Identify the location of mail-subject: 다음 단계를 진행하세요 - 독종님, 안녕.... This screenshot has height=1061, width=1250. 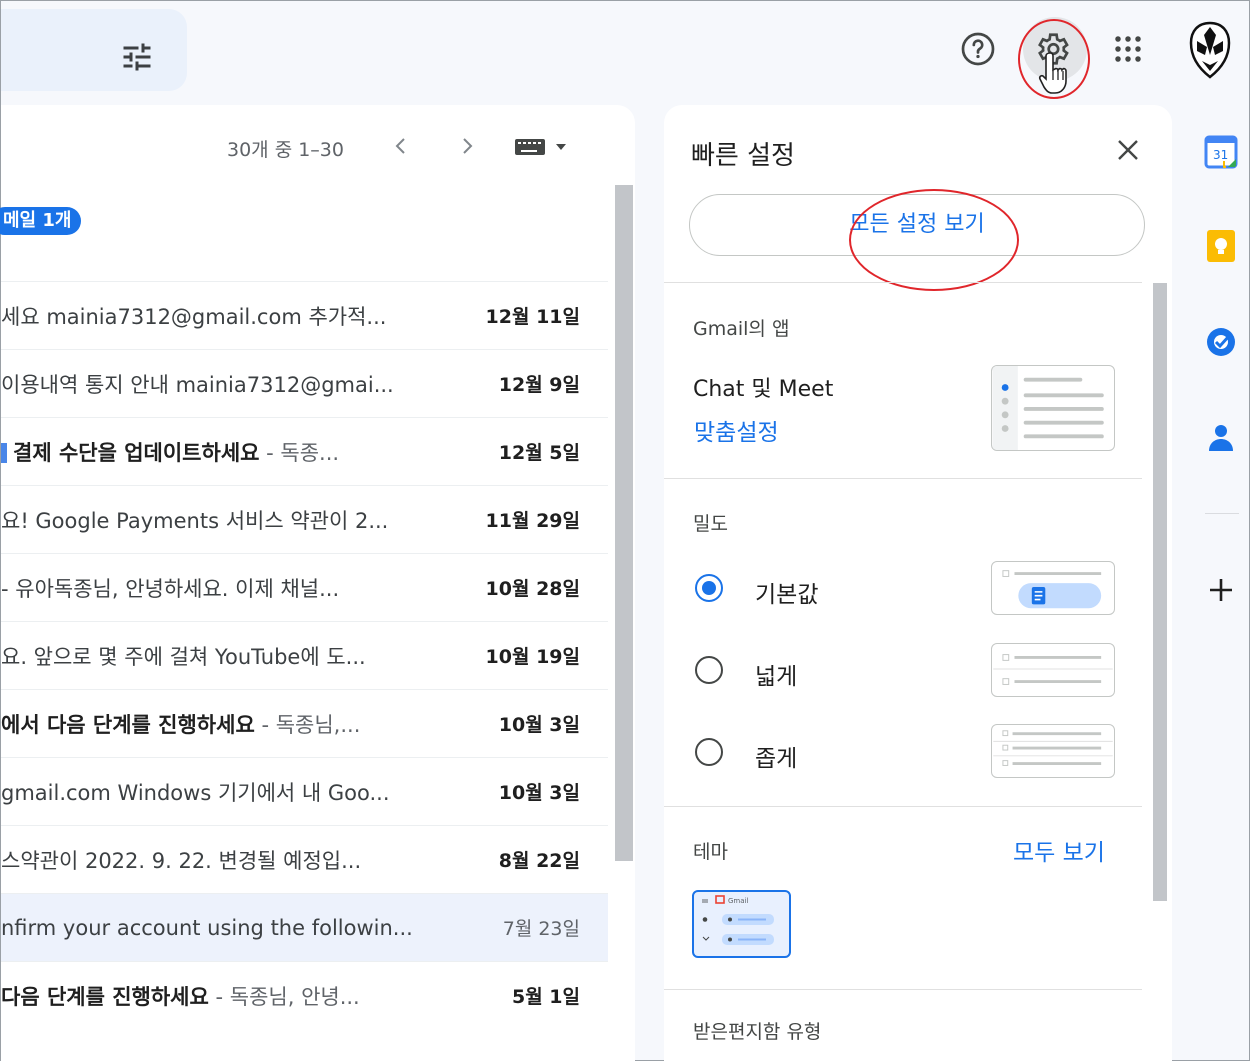
(221, 996).